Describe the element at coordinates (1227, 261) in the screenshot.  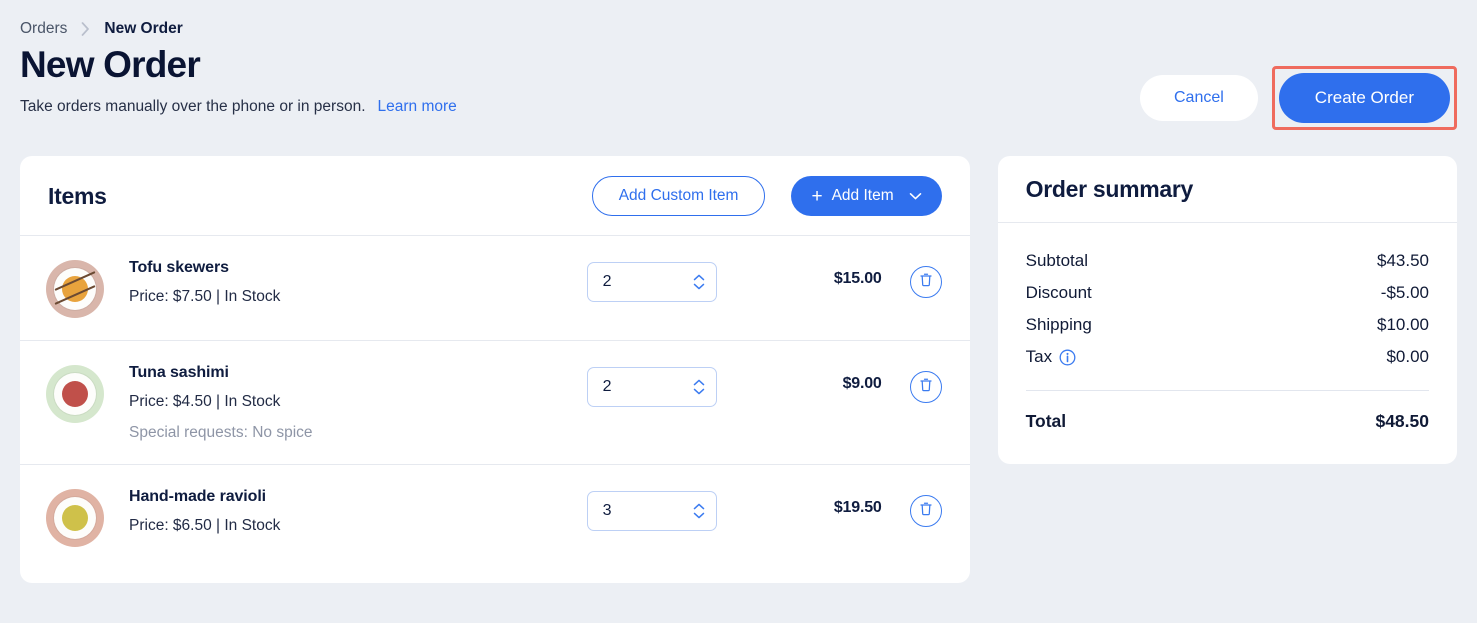
I see `summary-row: Subtotal $43.50` at that location.